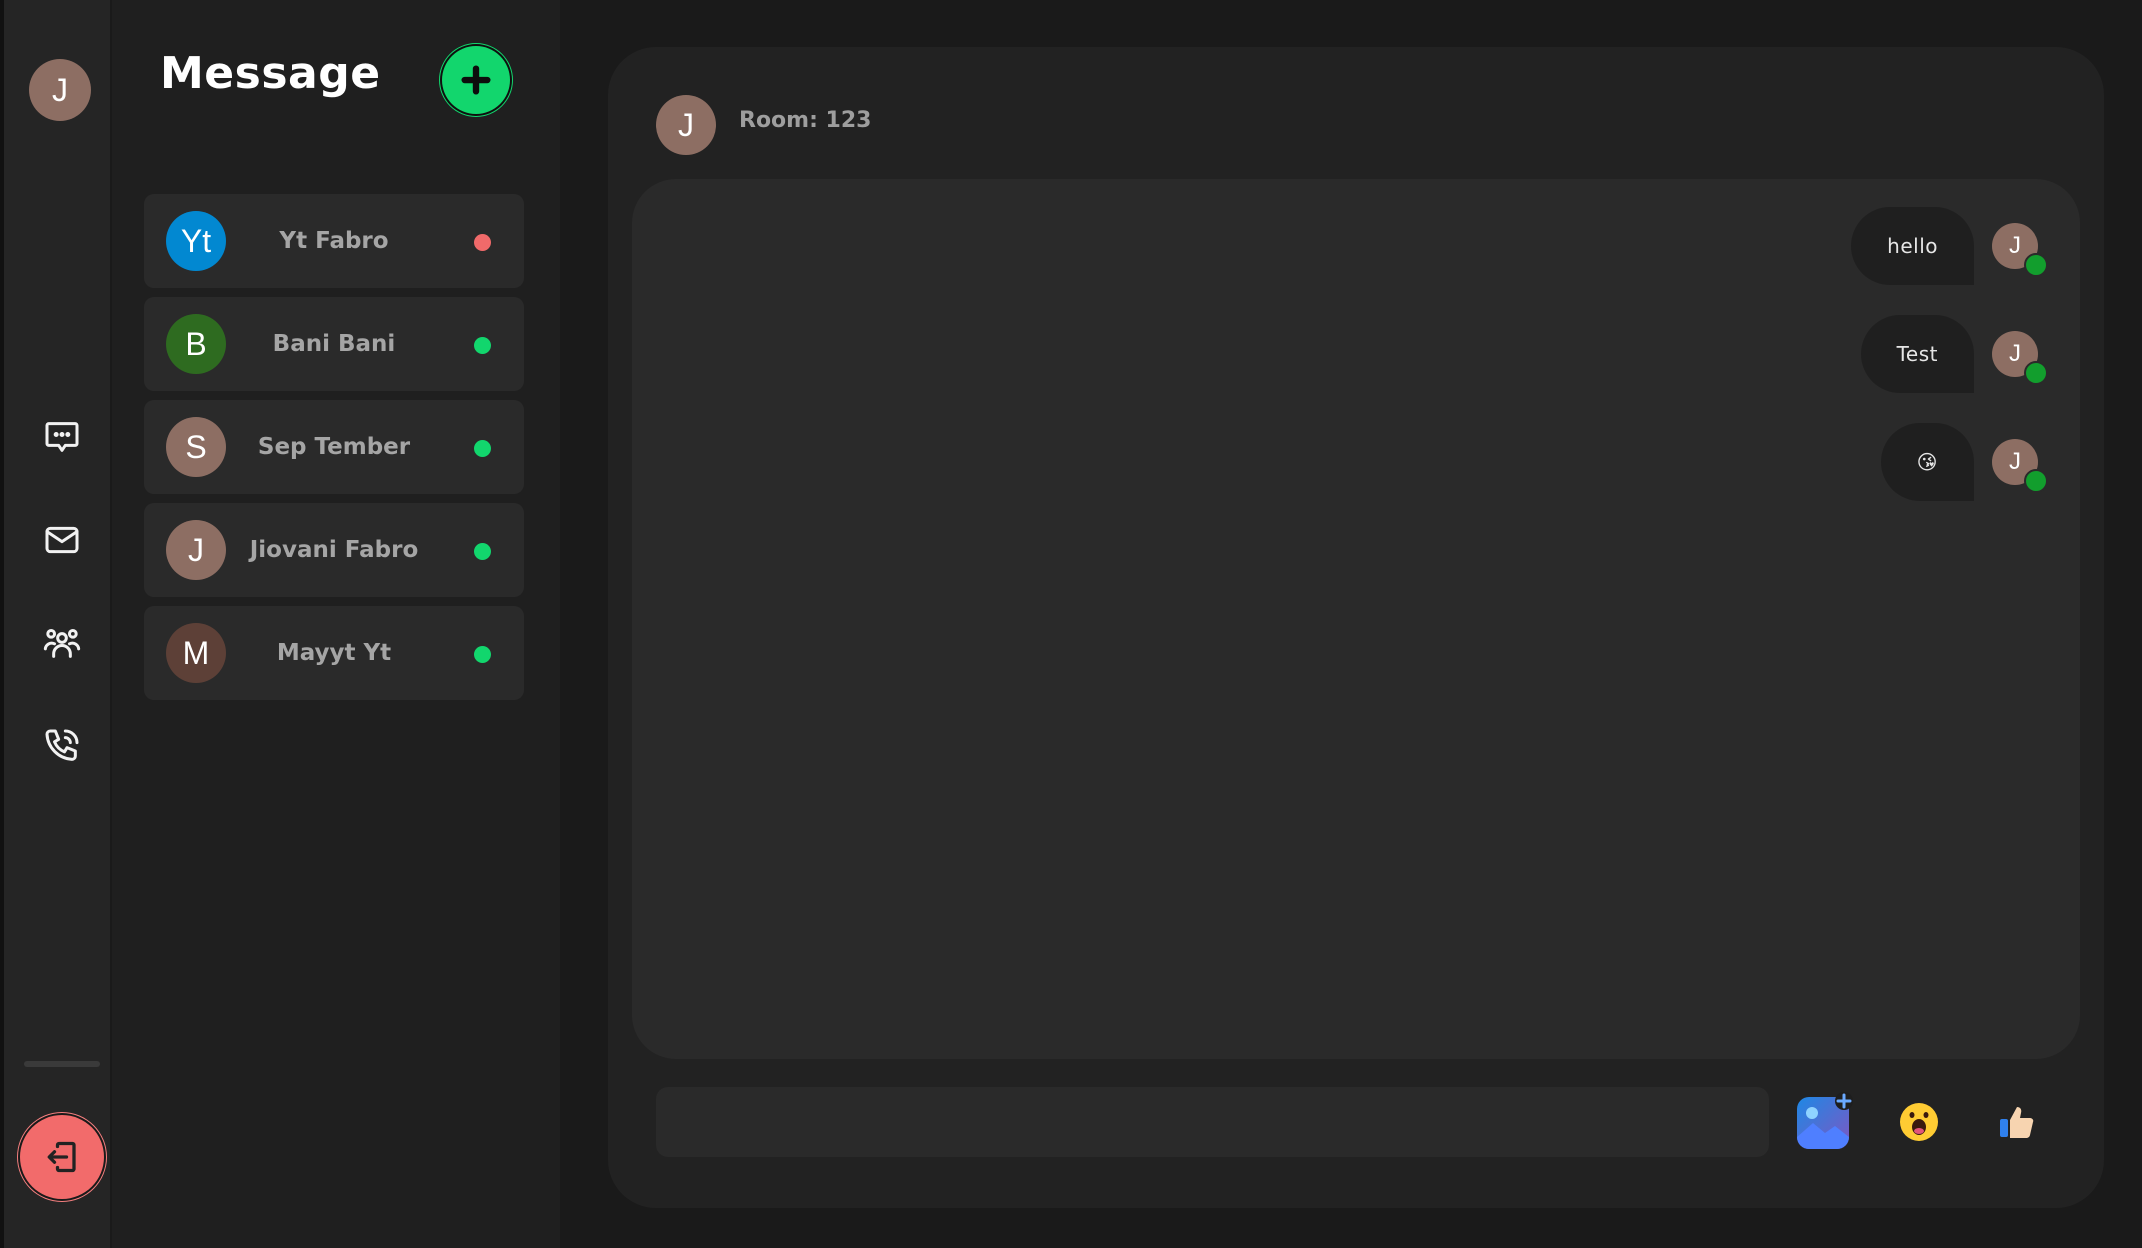  What do you see at coordinates (196, 447) in the screenshot?
I see `contact-avatar: S` at bounding box center [196, 447].